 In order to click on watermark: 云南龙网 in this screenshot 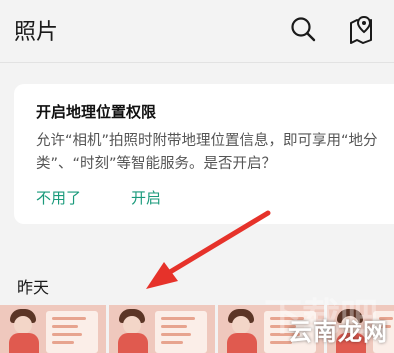, I will do `click(338, 332)`.